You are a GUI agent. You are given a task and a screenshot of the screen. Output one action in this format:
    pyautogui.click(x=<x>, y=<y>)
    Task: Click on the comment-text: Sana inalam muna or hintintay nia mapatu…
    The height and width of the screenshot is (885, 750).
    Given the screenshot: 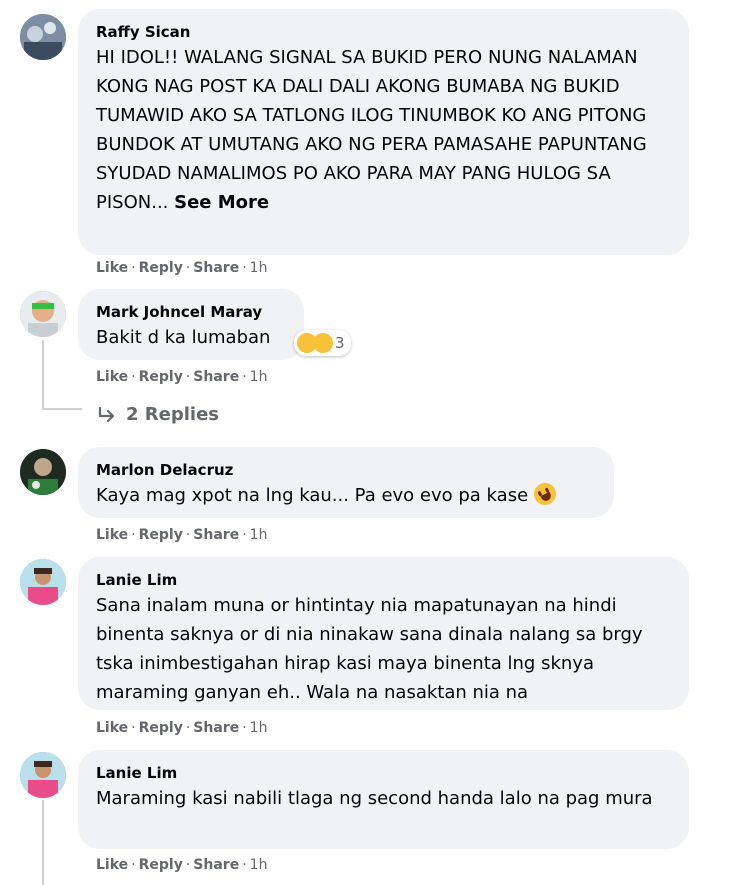 What is the action you would take?
    pyautogui.click(x=369, y=649)
    